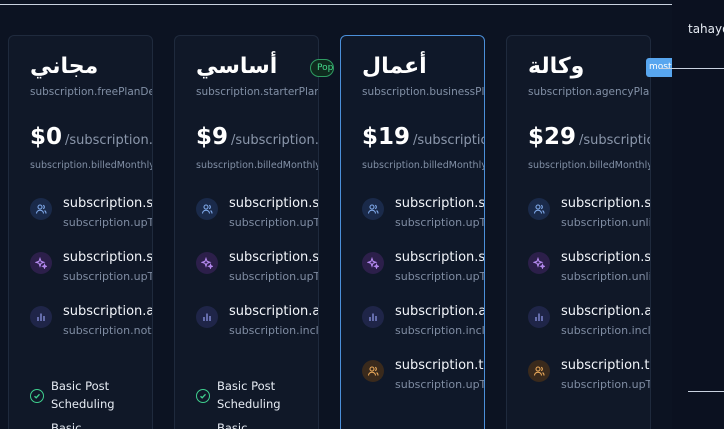 This screenshot has width=724, height=429. I want to click on price-row: $19/subscription.monthly, so click(423, 137).